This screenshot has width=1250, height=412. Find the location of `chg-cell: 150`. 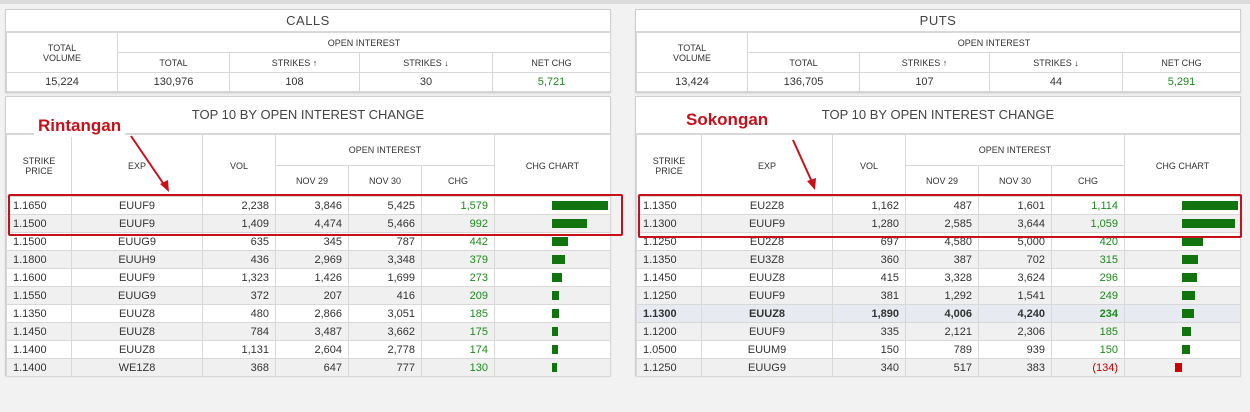

chg-cell: 150 is located at coordinates (1088, 349).